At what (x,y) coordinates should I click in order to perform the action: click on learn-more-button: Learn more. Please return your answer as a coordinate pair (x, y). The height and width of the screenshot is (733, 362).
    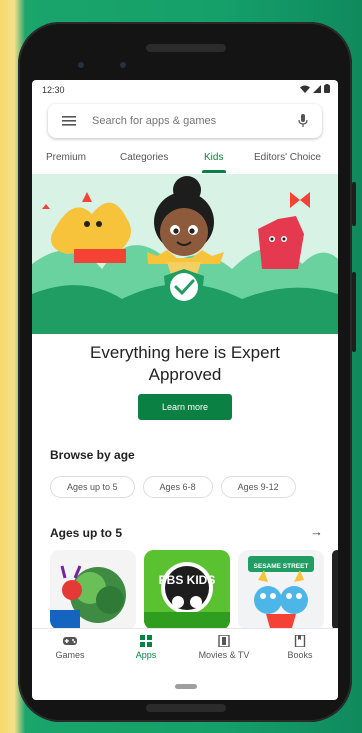
    Looking at the image, I should click on (185, 407).